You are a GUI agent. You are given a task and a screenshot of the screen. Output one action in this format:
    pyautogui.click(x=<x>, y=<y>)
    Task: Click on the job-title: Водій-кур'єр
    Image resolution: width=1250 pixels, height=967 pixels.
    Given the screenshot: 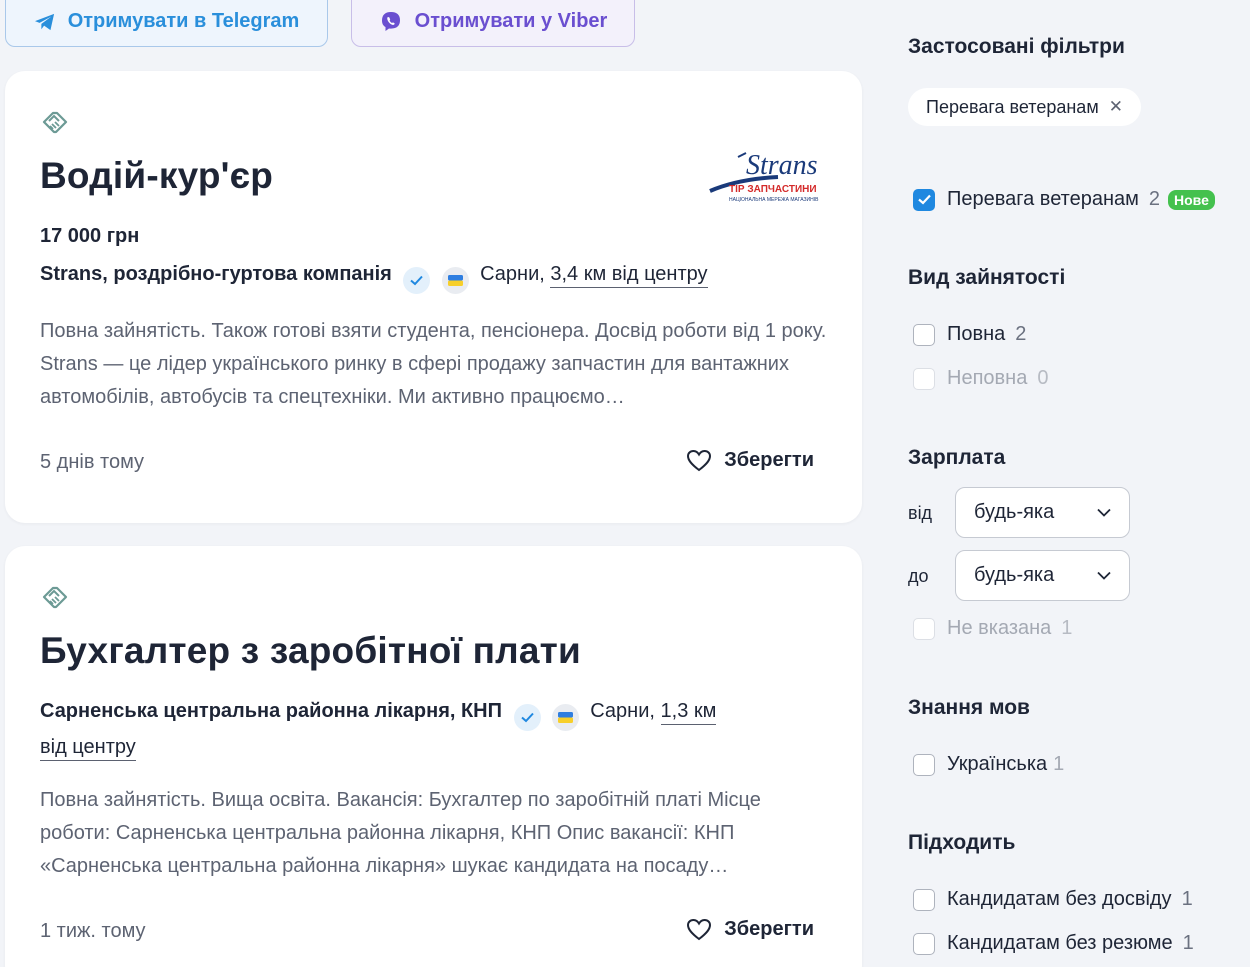 What is the action you would take?
    pyautogui.click(x=156, y=176)
    